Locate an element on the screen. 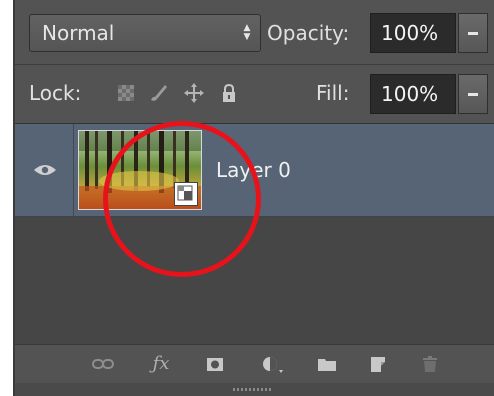 This screenshot has width=494, height=396. fx-icon: ƒx is located at coordinates (161, 364).